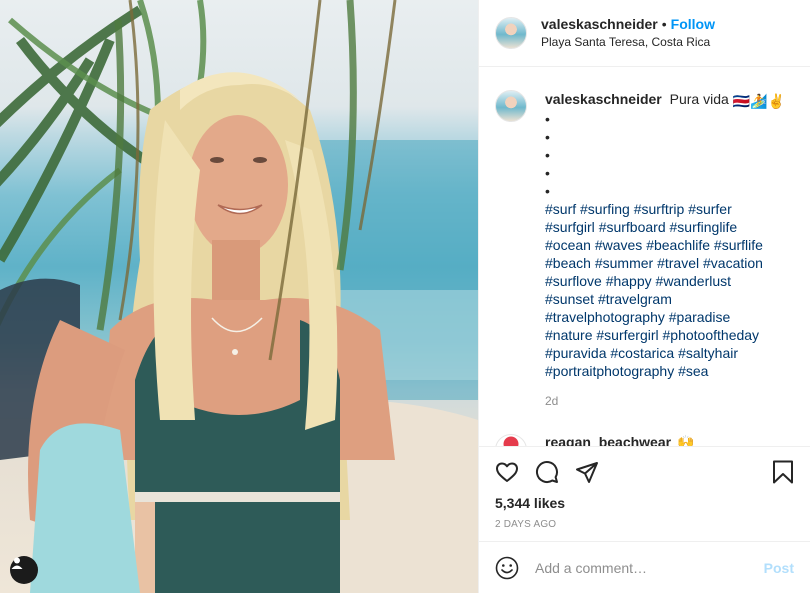  What do you see at coordinates (555, 472) in the screenshot?
I see `comment-bubble-icon` at bounding box center [555, 472].